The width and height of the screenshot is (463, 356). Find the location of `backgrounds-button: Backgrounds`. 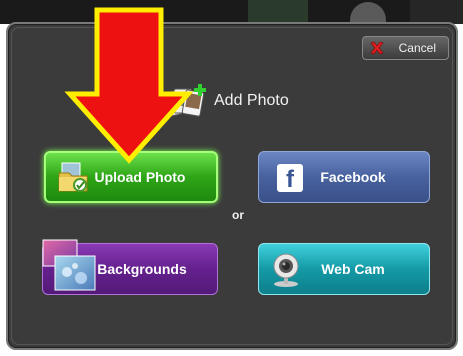

backgrounds-button: Backgrounds is located at coordinates (130, 267).